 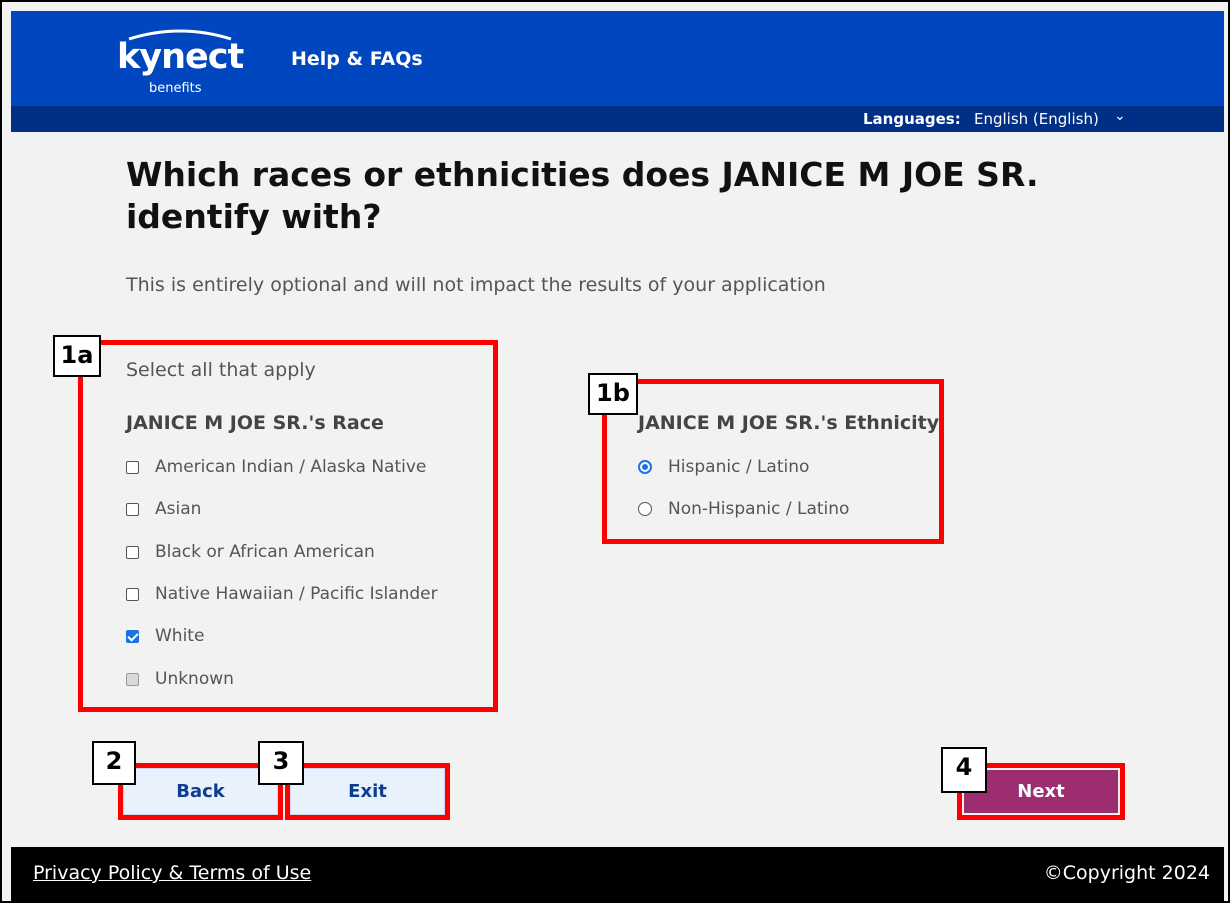 I want to click on language-select: English (English), so click(x=1036, y=119).